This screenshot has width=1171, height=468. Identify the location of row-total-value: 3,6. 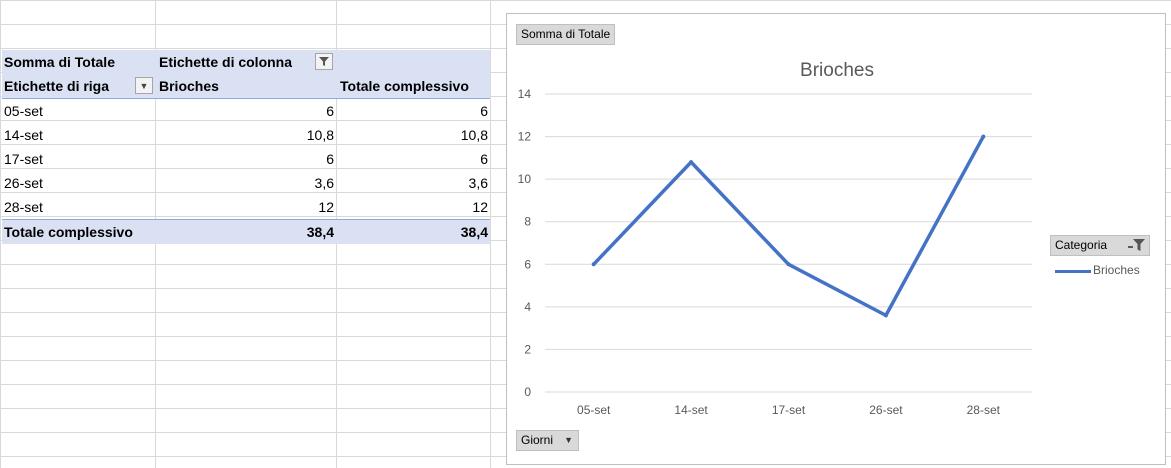
(414, 183).